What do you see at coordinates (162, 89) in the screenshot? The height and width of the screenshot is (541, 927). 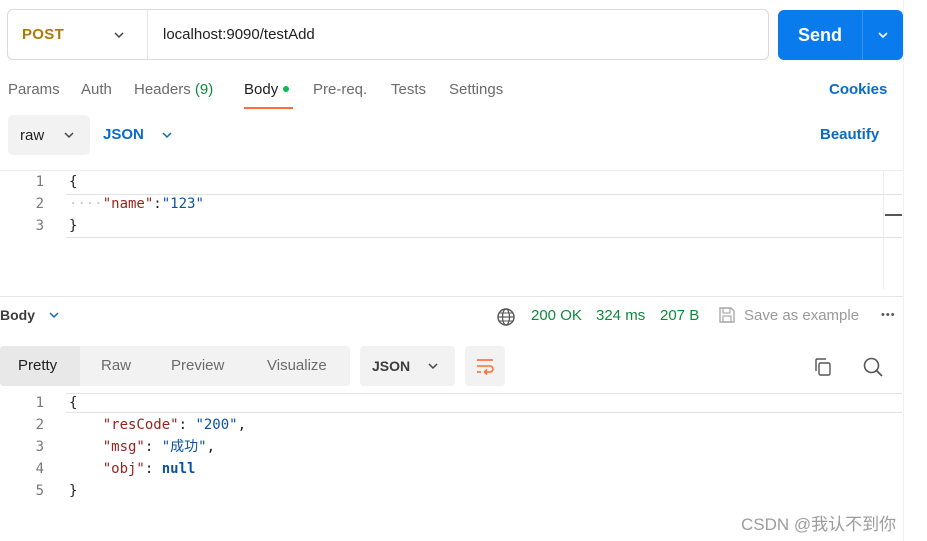 I see `tab-headers-label: Headers` at bounding box center [162, 89].